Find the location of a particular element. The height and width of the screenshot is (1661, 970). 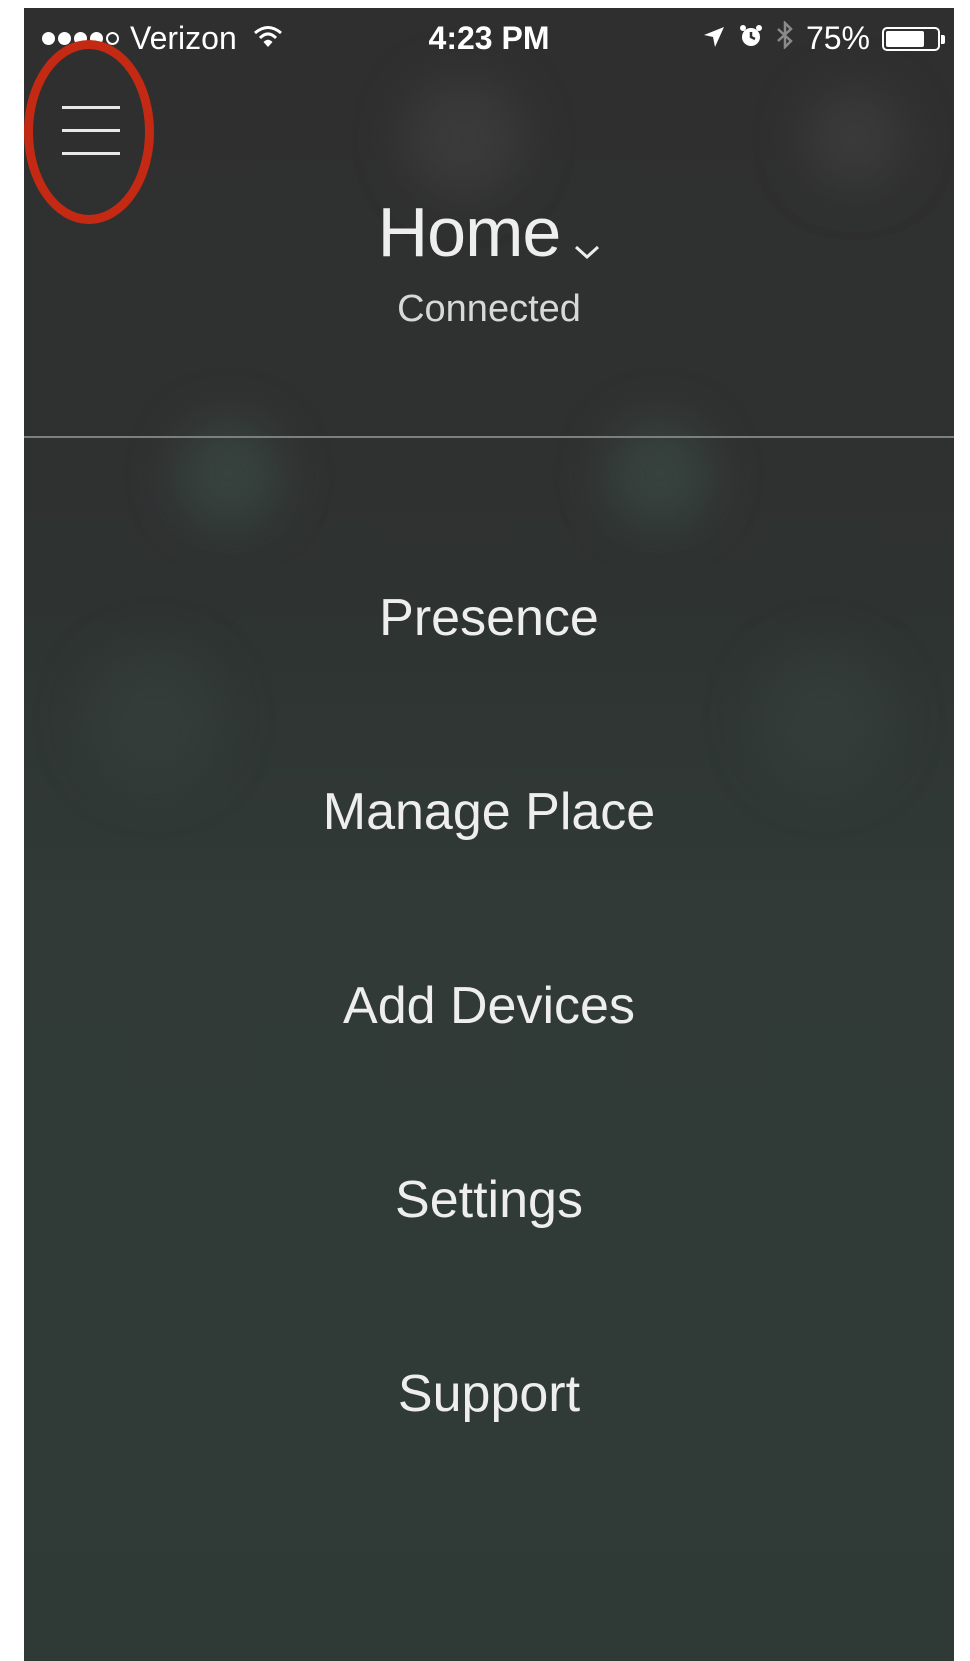

menu-item-support: Support is located at coordinates (489, 1394).